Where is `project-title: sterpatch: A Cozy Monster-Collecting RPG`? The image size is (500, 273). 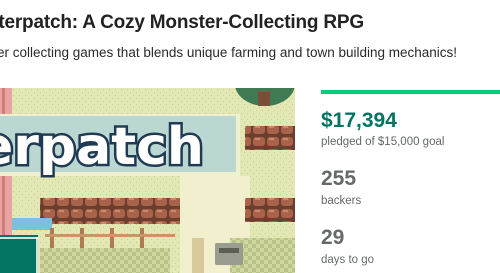
project-title: sterpatch: A Cozy Monster-Collecting RPG is located at coordinates (182, 22).